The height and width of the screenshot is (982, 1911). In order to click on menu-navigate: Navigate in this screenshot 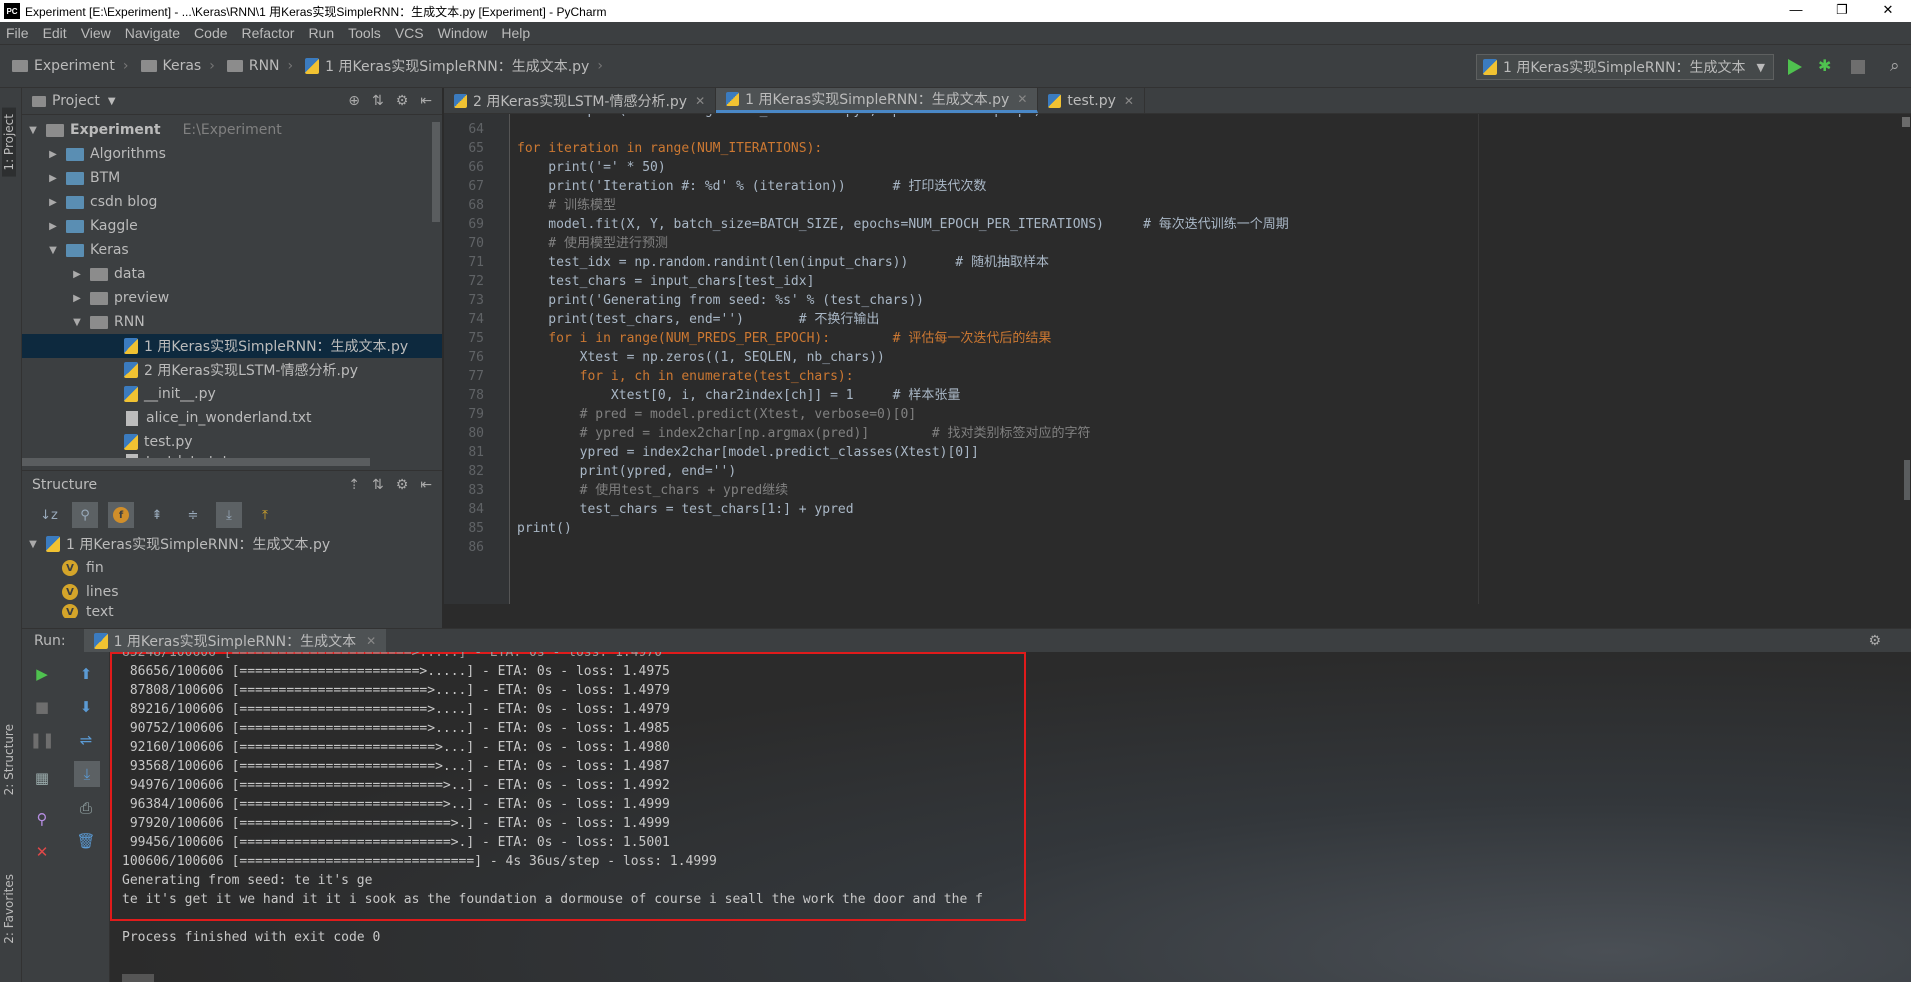, I will do `click(153, 33)`.